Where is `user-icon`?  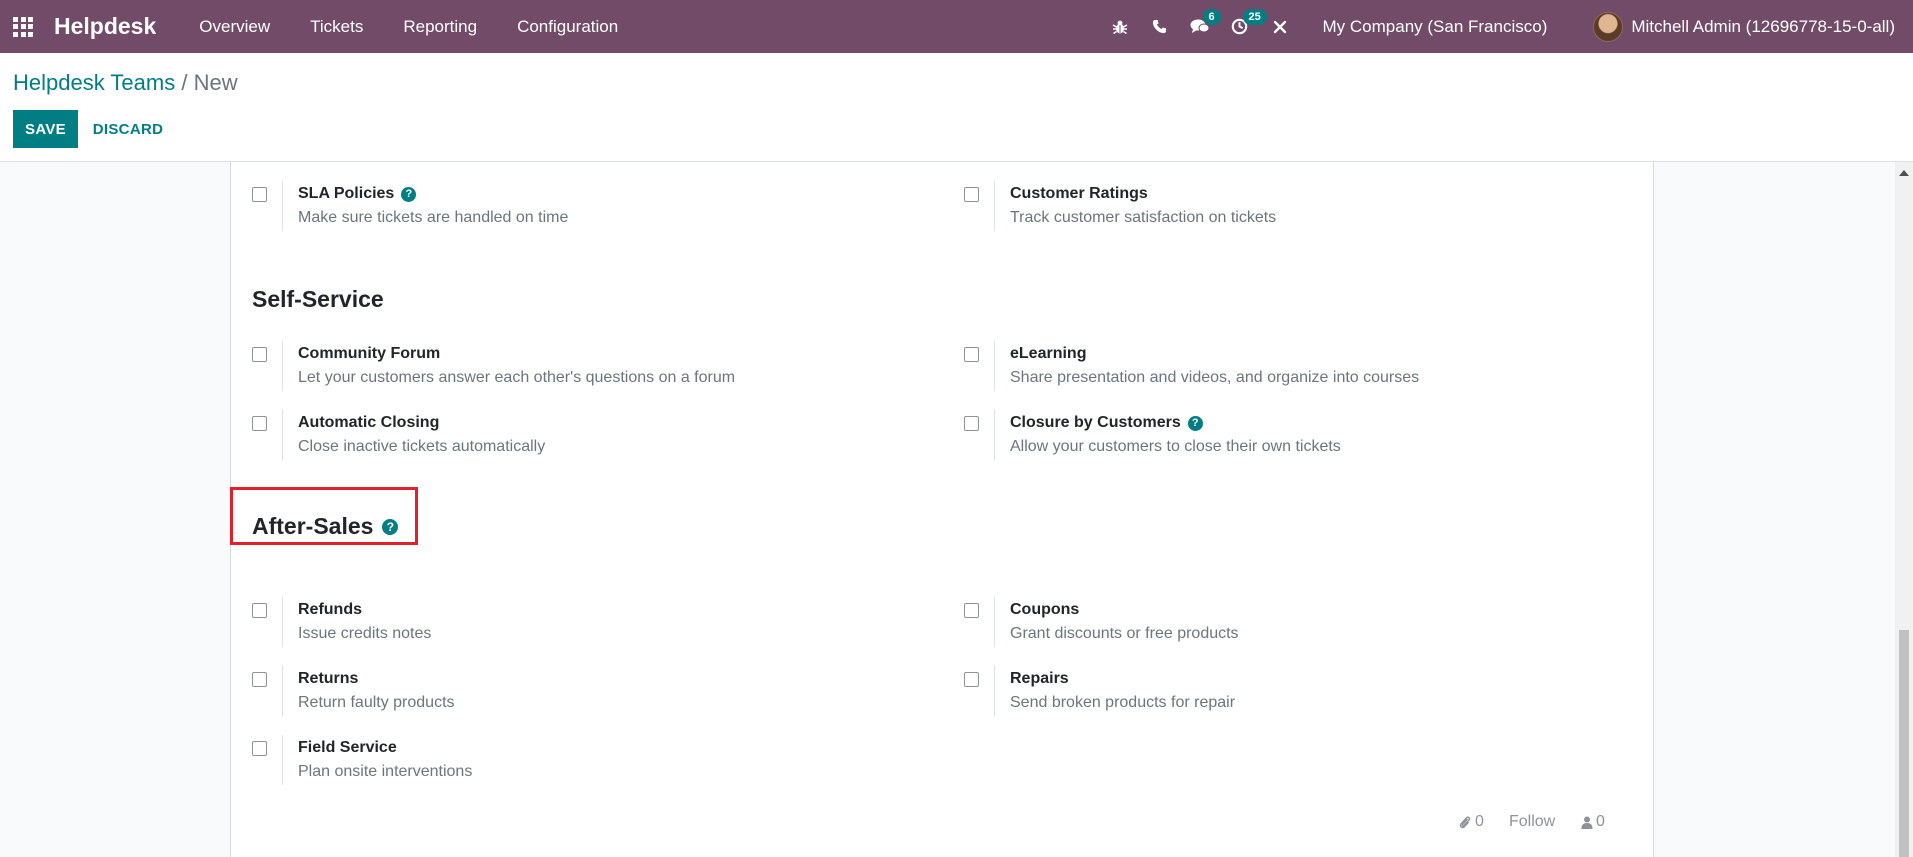 user-icon is located at coordinates (1587, 822).